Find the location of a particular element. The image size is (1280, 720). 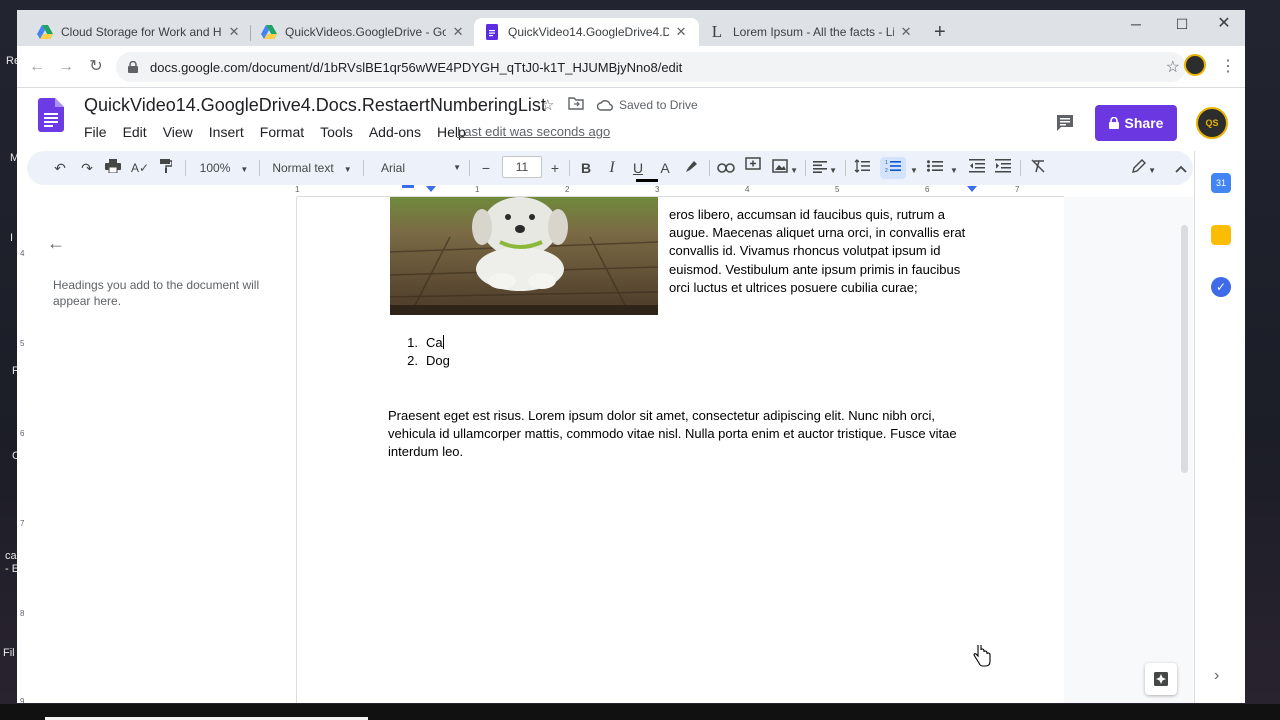

puppy-image is located at coordinates (524, 256).